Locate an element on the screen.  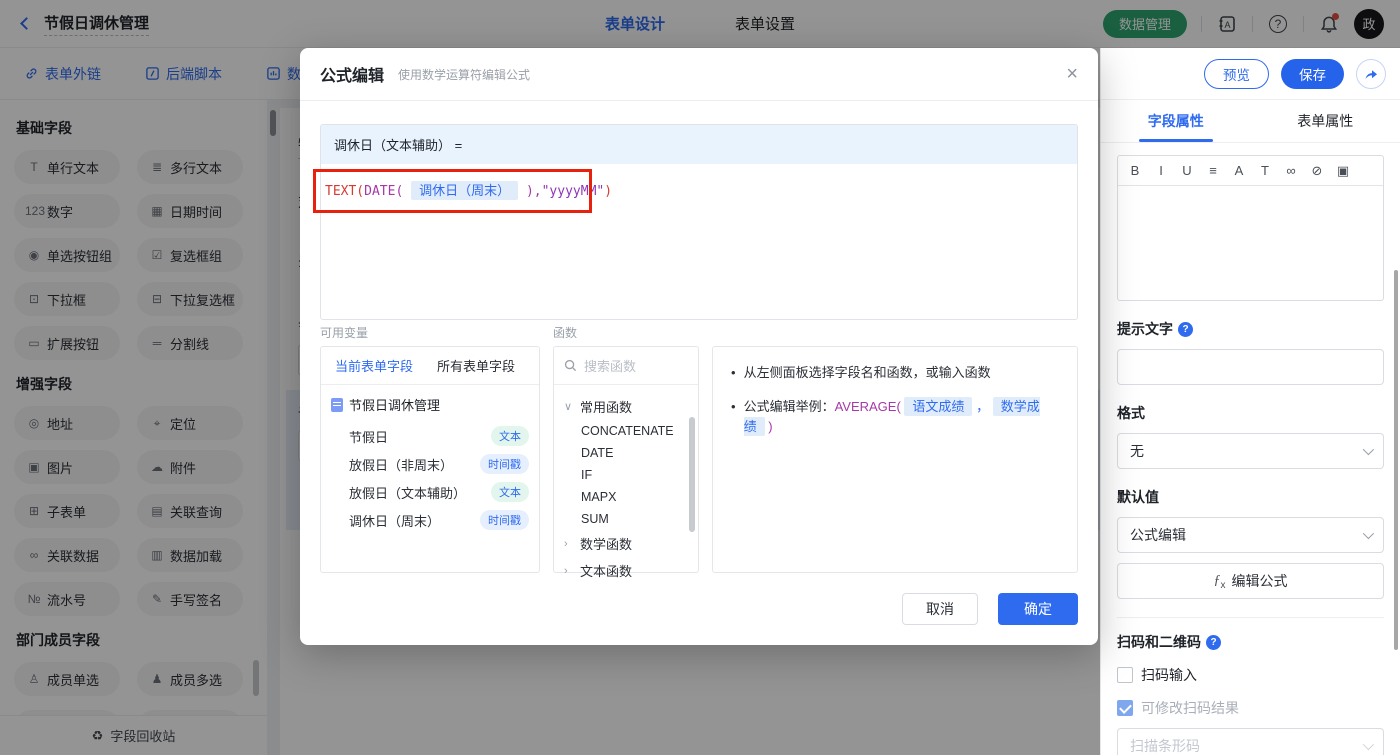
default-value-label: 默认值 is located at coordinates (1138, 497).